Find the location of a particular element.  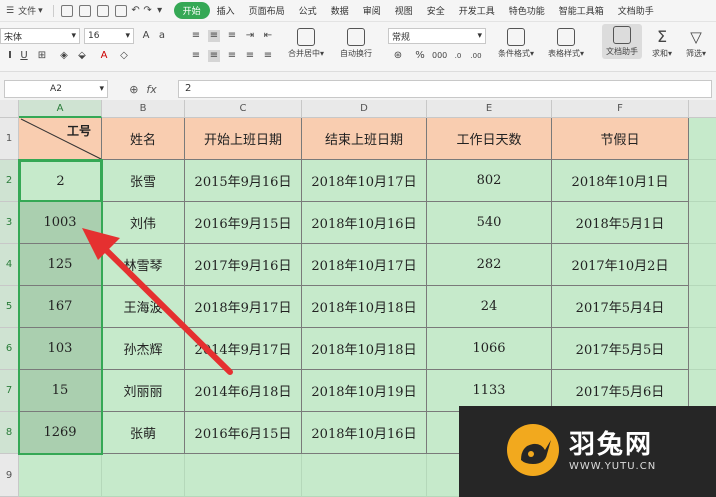

column-header-c: C is located at coordinates (243, 109).